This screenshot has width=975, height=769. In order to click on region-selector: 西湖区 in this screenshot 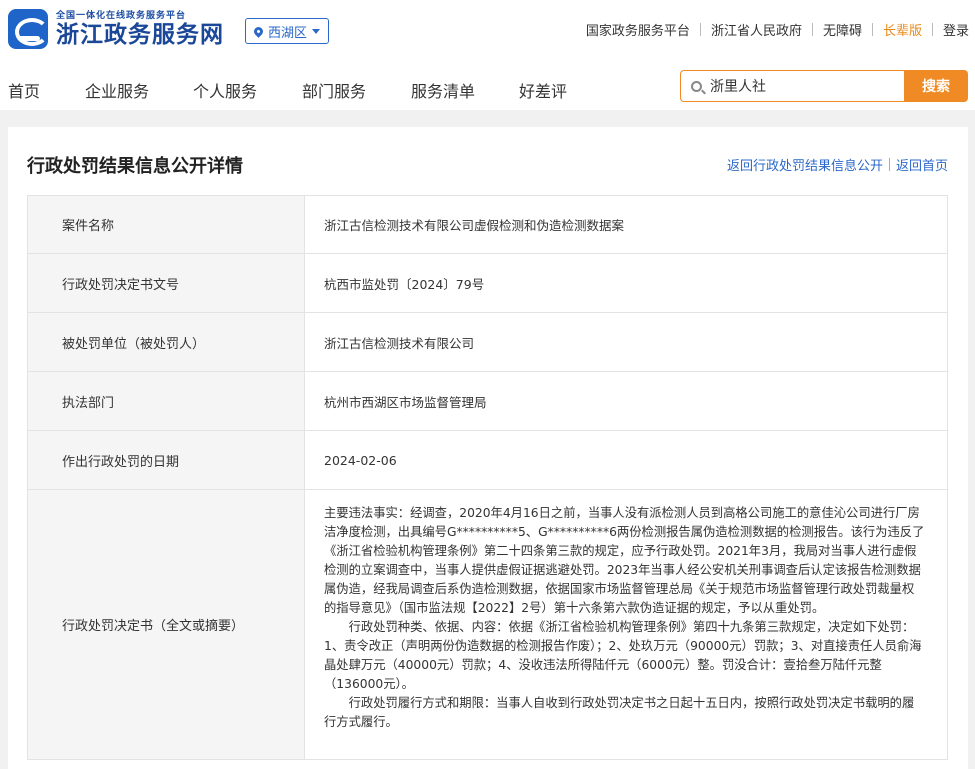, I will do `click(287, 31)`.